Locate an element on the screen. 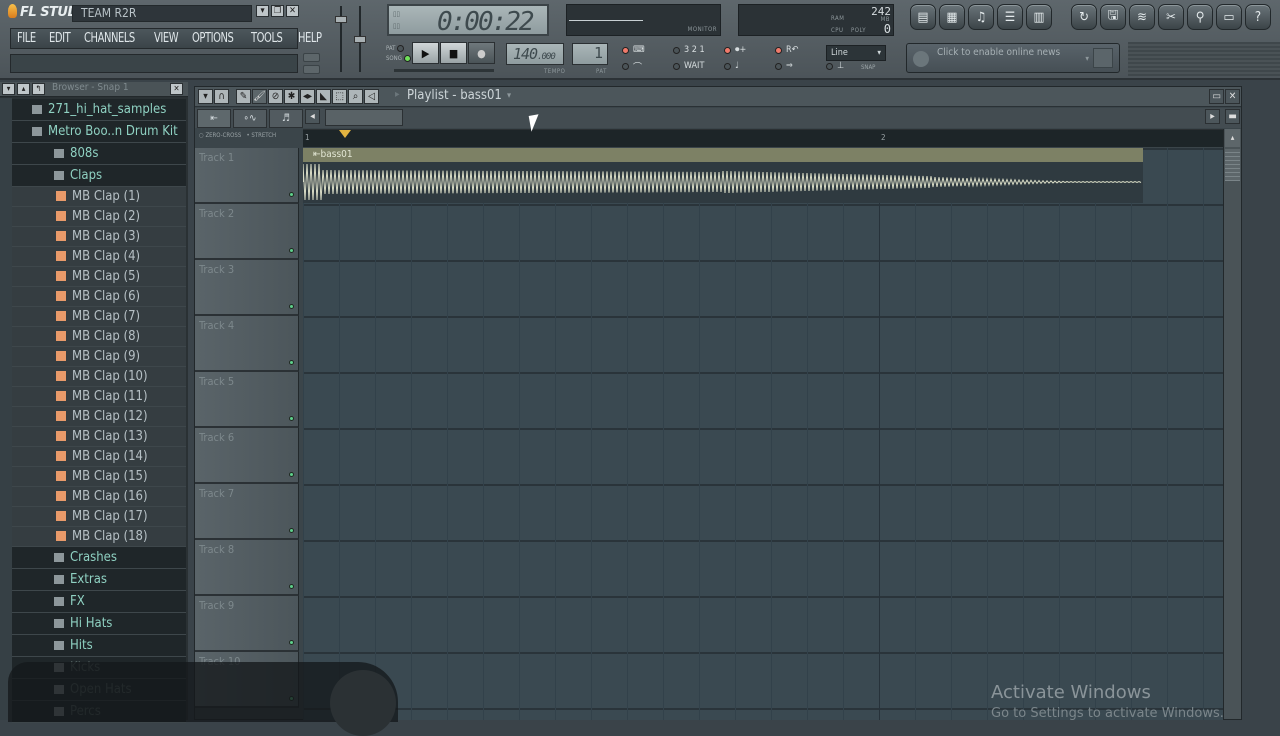 The width and height of the screenshot is (1280, 736). download-icon is located at coordinates (1103, 58).